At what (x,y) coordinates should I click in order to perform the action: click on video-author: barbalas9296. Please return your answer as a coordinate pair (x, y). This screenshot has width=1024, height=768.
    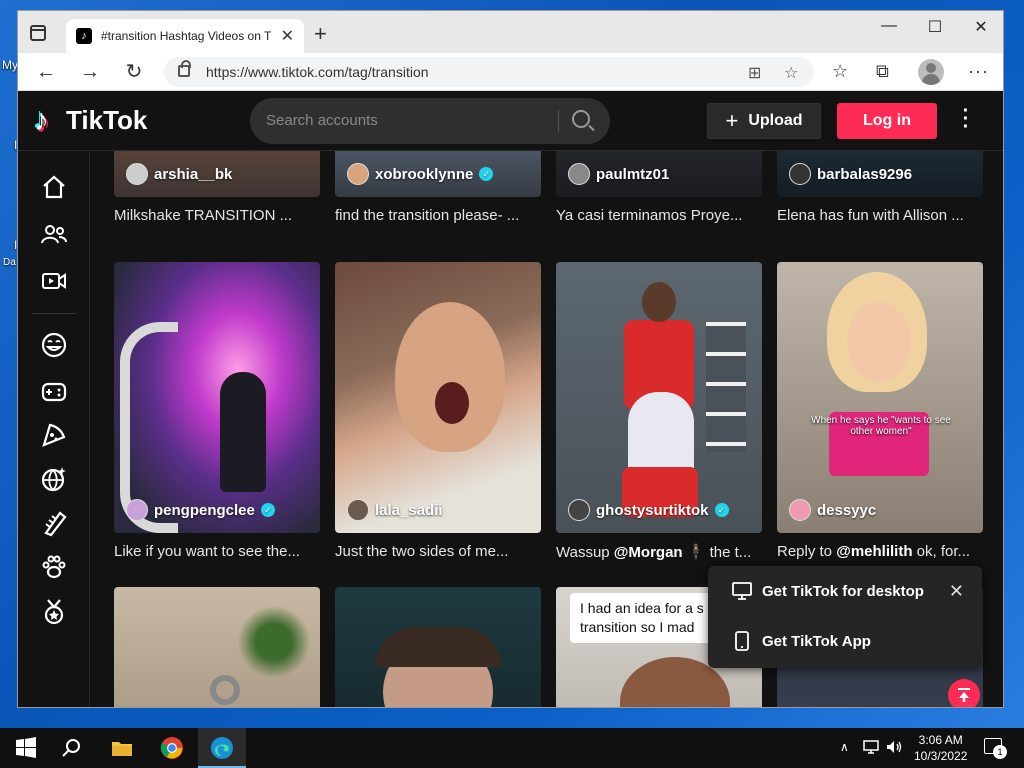
    Looking at the image, I should click on (850, 174).